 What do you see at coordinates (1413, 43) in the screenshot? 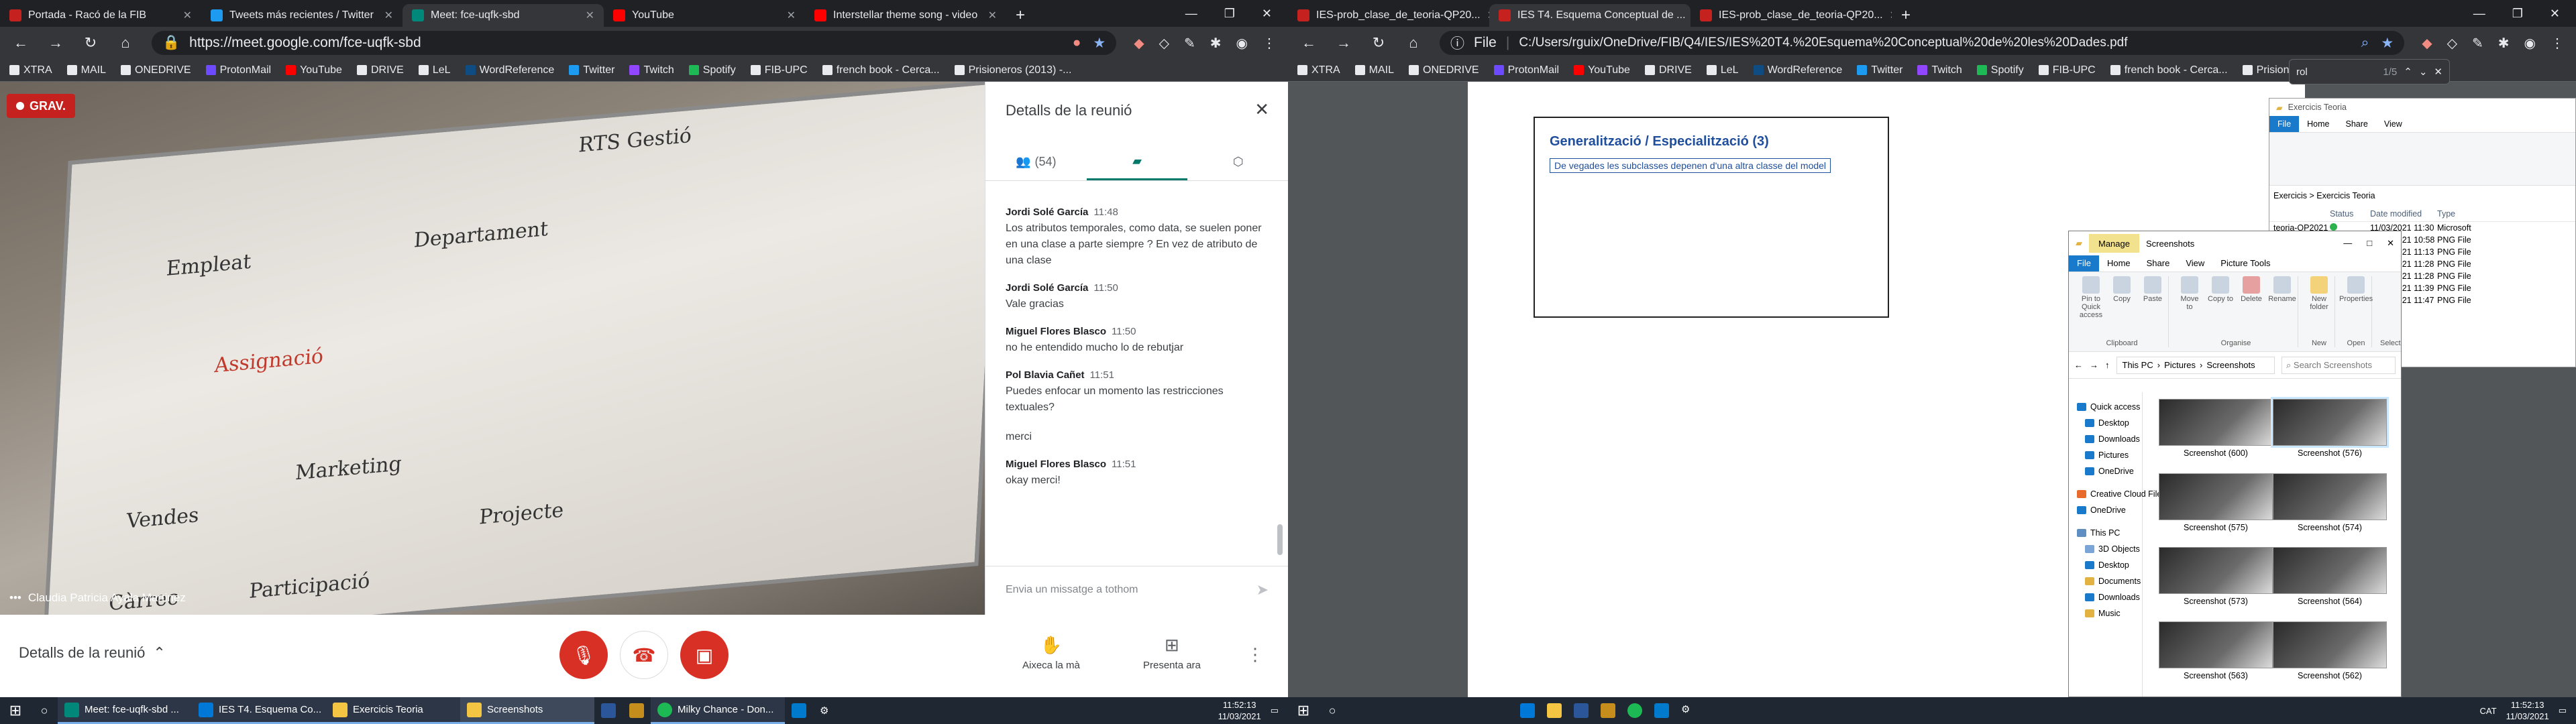
I see `home-icon: ⌂` at bounding box center [1413, 43].